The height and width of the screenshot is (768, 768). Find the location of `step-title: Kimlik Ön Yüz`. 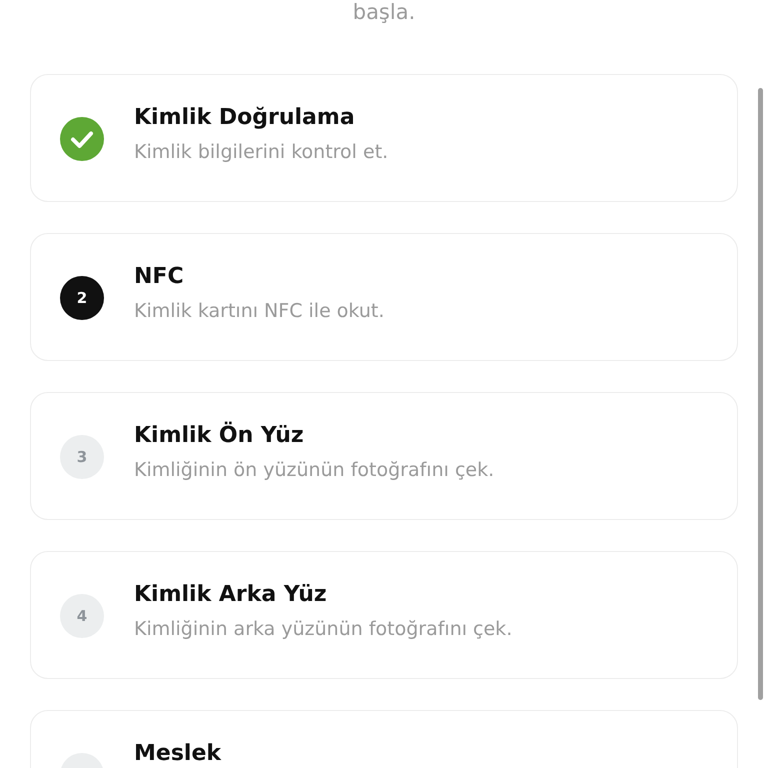

step-title: Kimlik Ön Yüz is located at coordinates (219, 436).